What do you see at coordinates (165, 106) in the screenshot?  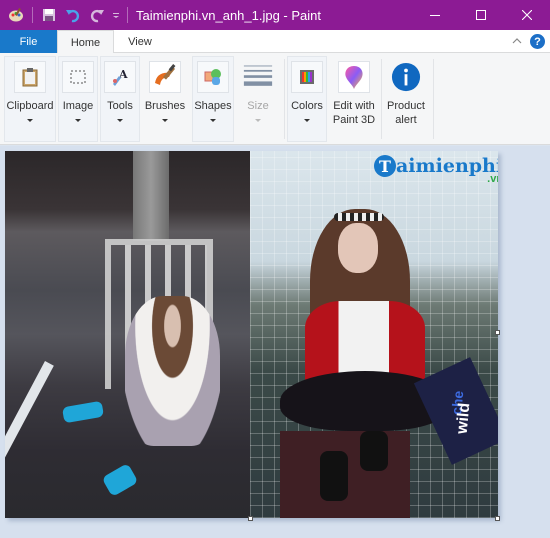 I see `brushes-label: Brushes` at bounding box center [165, 106].